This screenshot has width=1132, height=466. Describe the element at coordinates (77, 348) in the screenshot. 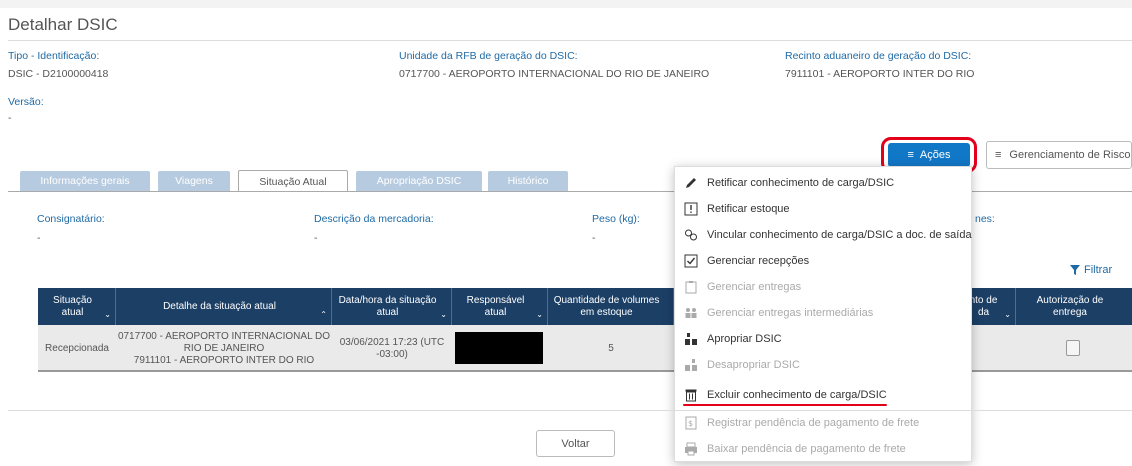

I see `cell-situacao: Recepcionada` at that location.